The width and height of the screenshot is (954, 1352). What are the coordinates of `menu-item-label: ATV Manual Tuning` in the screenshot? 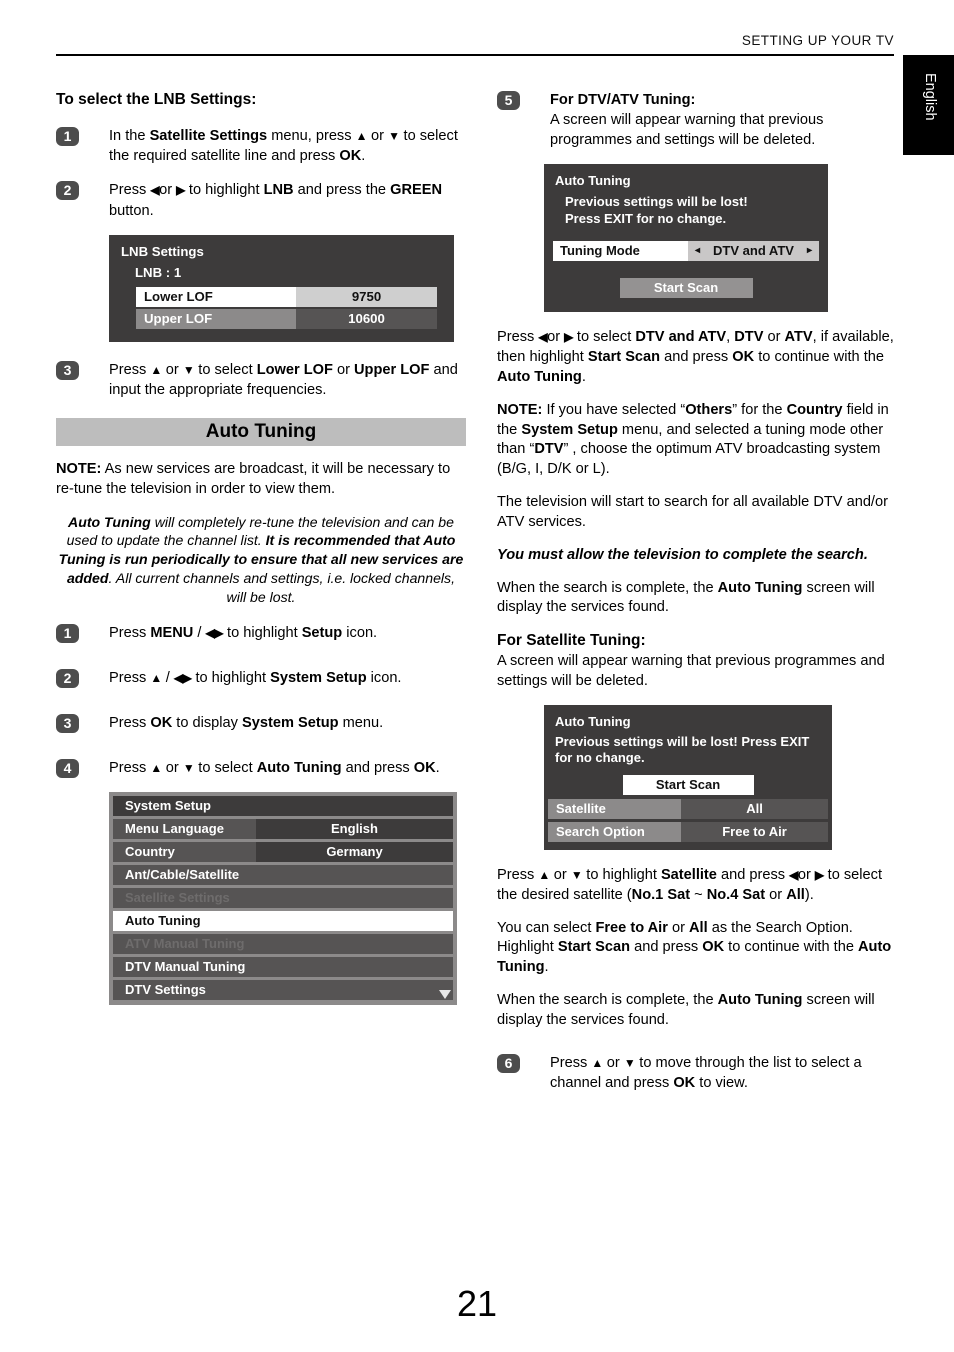 It's located at (185, 944).